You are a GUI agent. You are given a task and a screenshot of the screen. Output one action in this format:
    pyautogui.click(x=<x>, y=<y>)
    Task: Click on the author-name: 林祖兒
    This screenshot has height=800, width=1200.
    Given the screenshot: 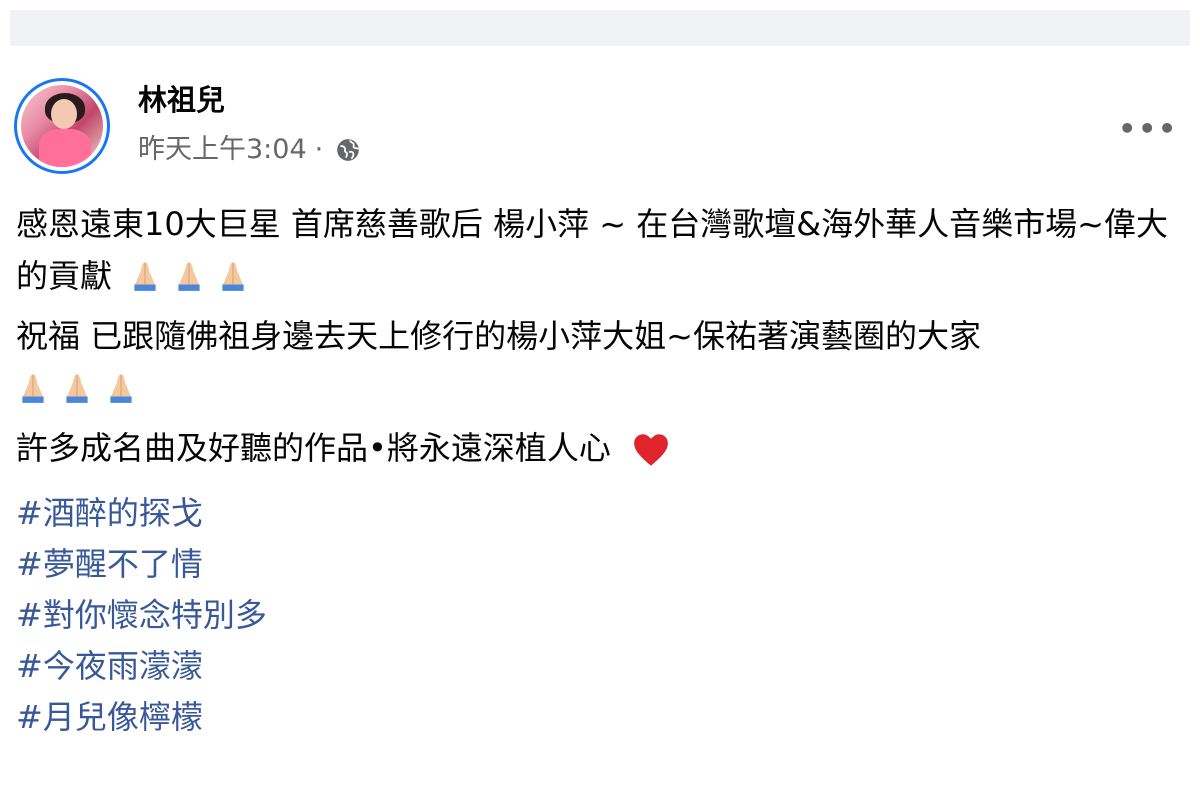 What is the action you would take?
    pyautogui.click(x=181, y=100)
    